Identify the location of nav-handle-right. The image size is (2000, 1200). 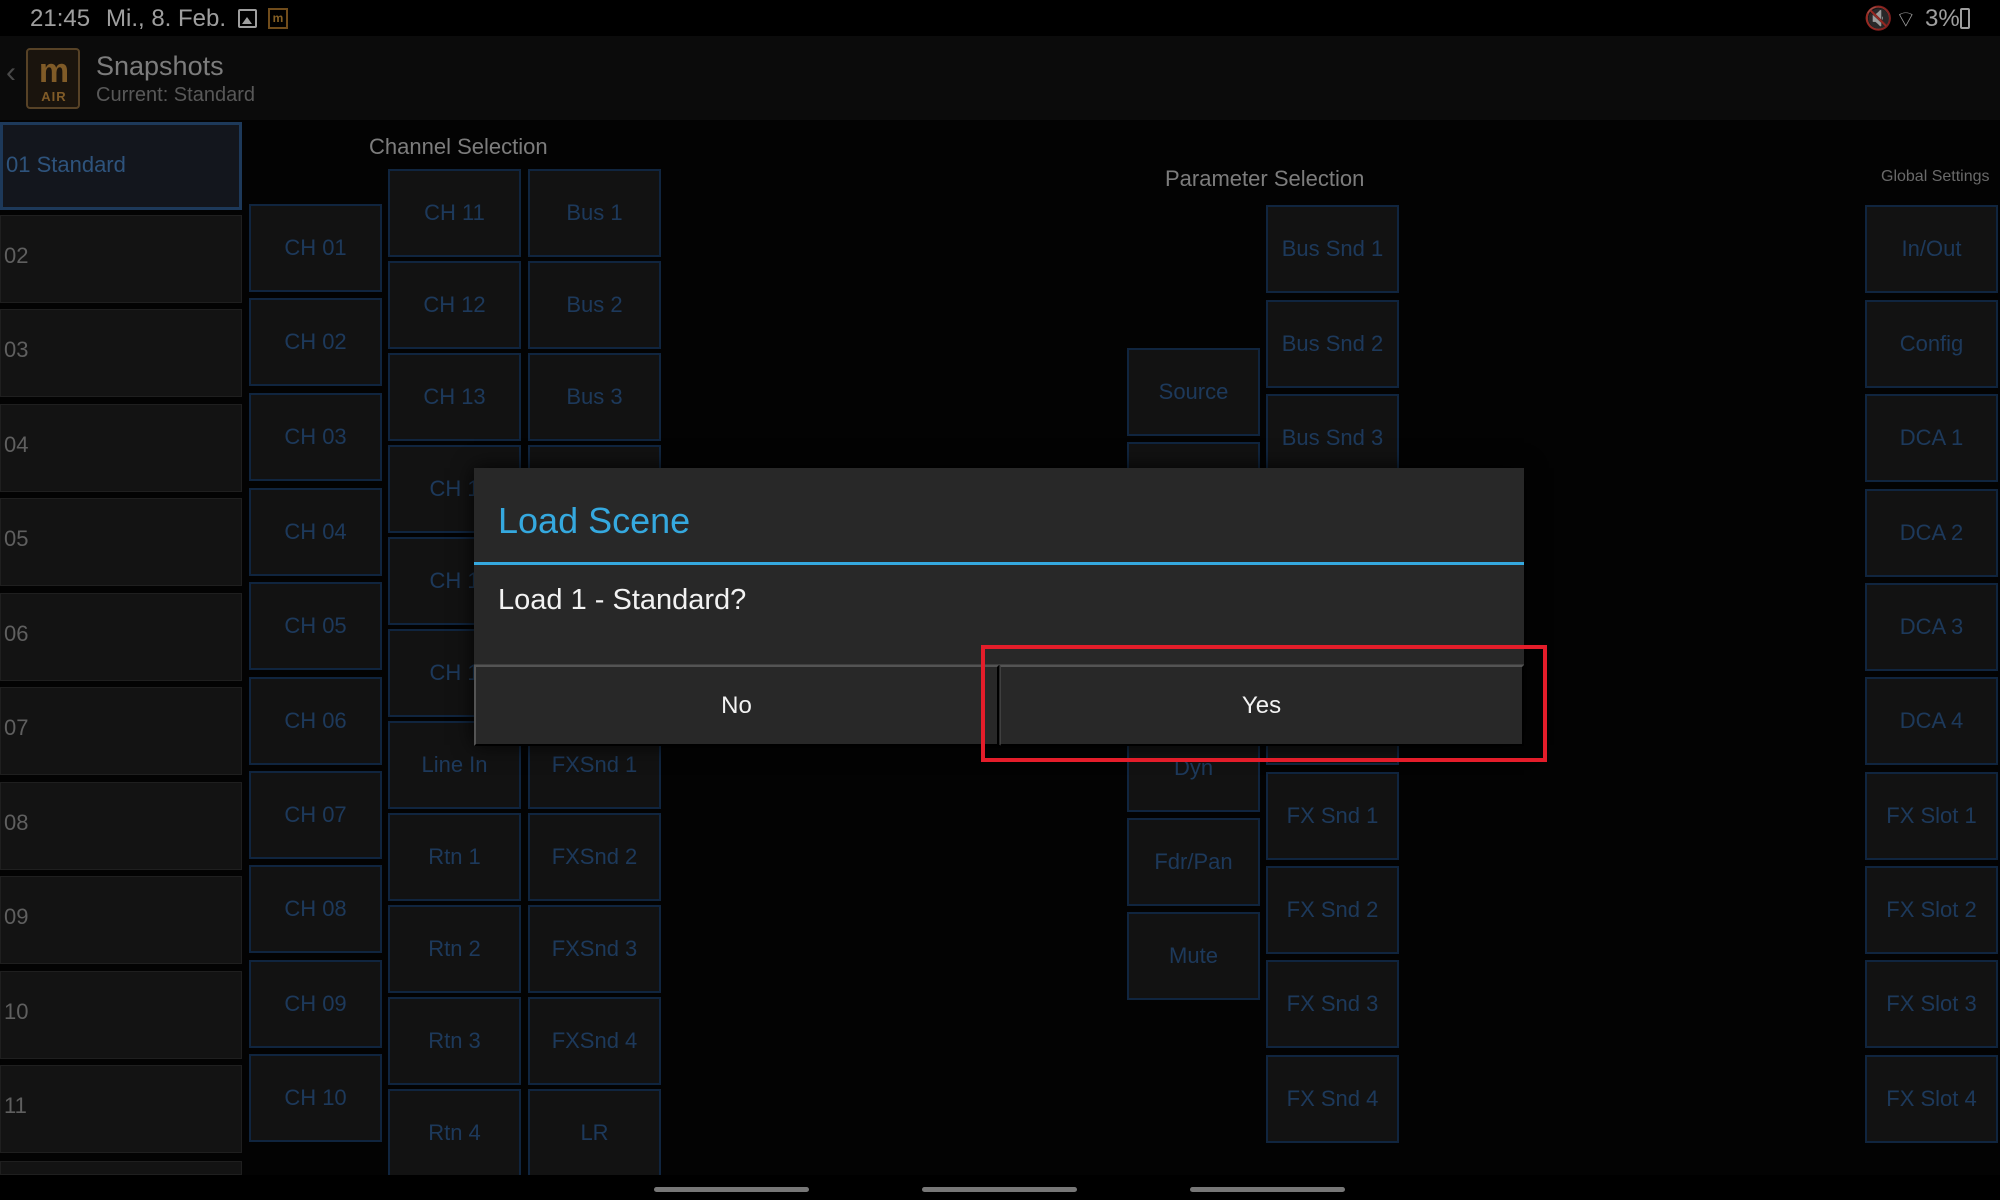
(1267, 1189).